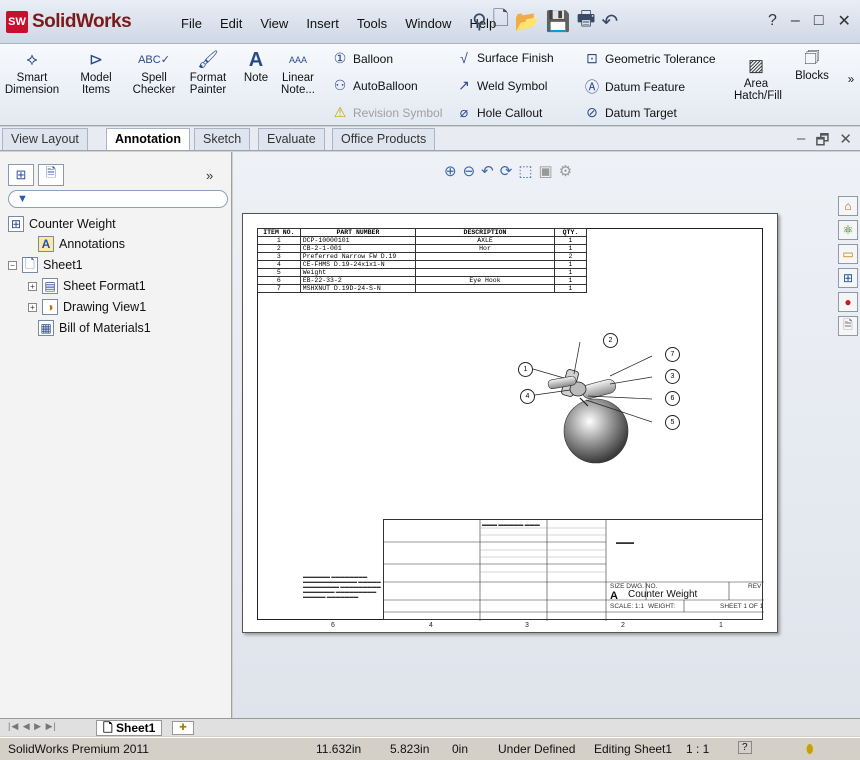 The width and height of the screenshot is (860, 760). I want to click on save-icon: 💾, so click(558, 21).